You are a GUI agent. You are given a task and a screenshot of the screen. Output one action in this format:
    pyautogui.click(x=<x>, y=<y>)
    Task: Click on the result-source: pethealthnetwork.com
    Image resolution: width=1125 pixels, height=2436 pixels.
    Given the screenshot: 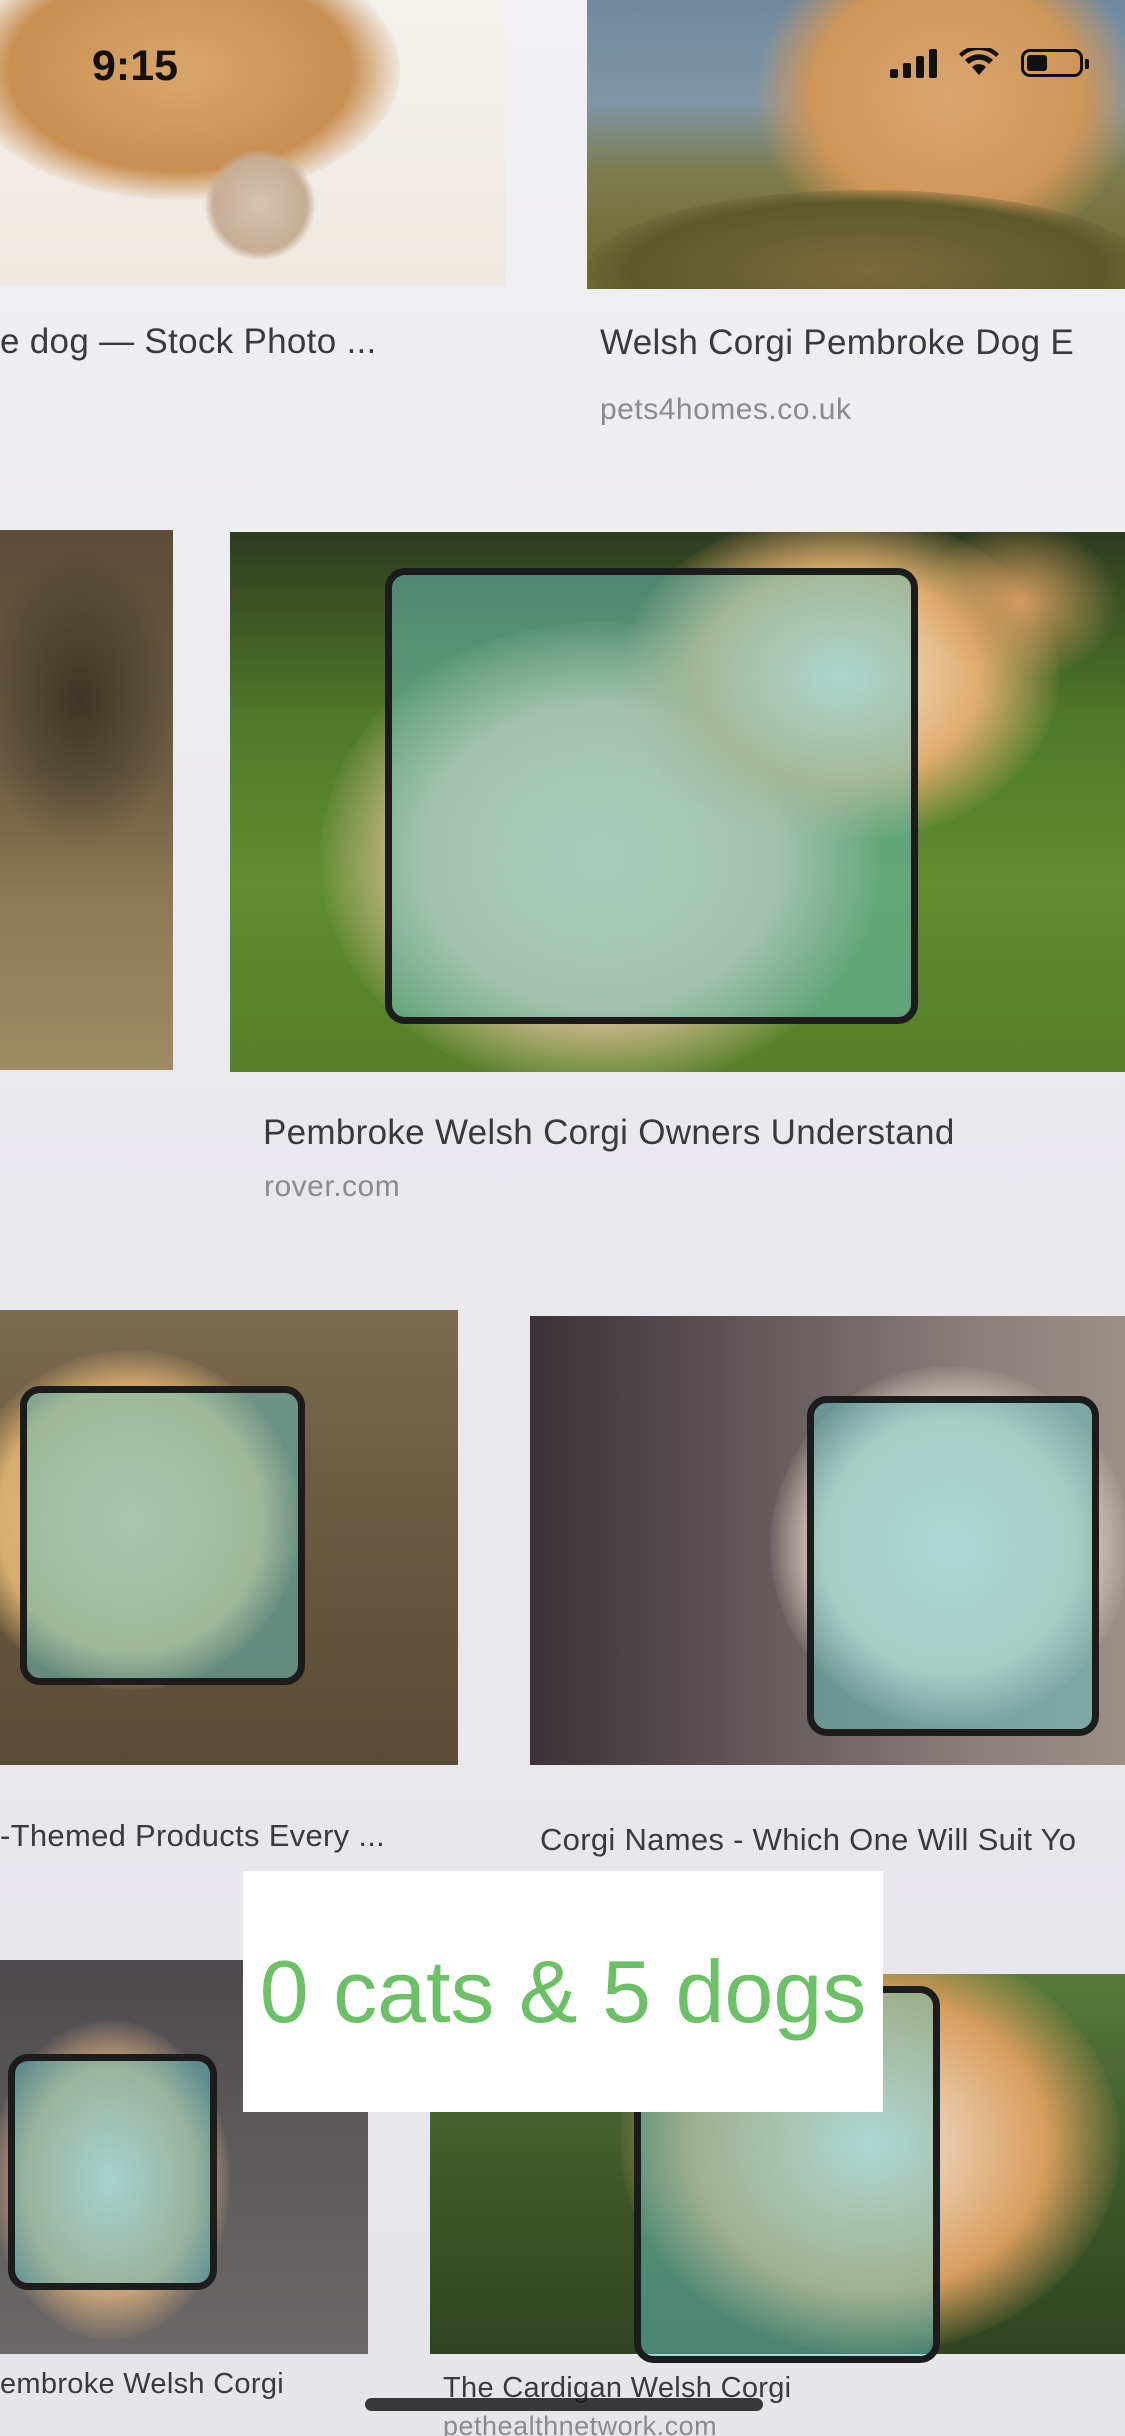 What is the action you would take?
    pyautogui.click(x=580, y=2423)
    